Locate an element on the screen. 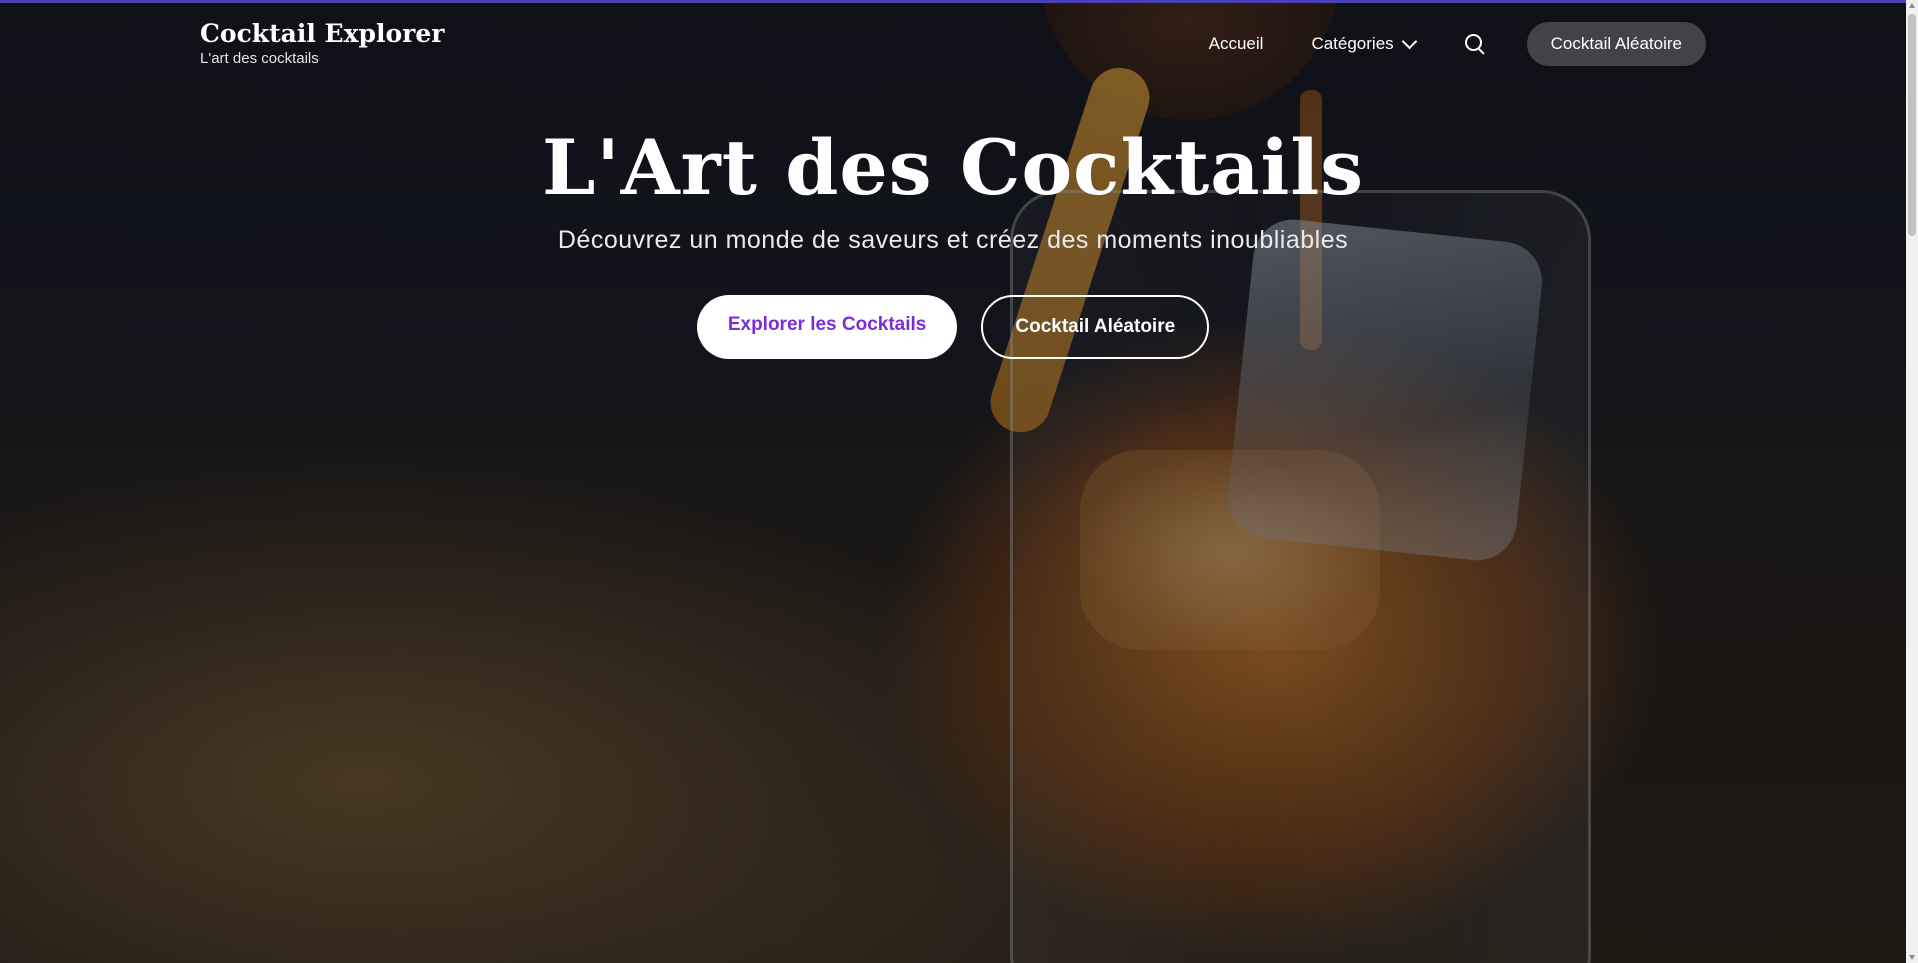  scrollbar-thumb is located at coordinates (1912, 125).